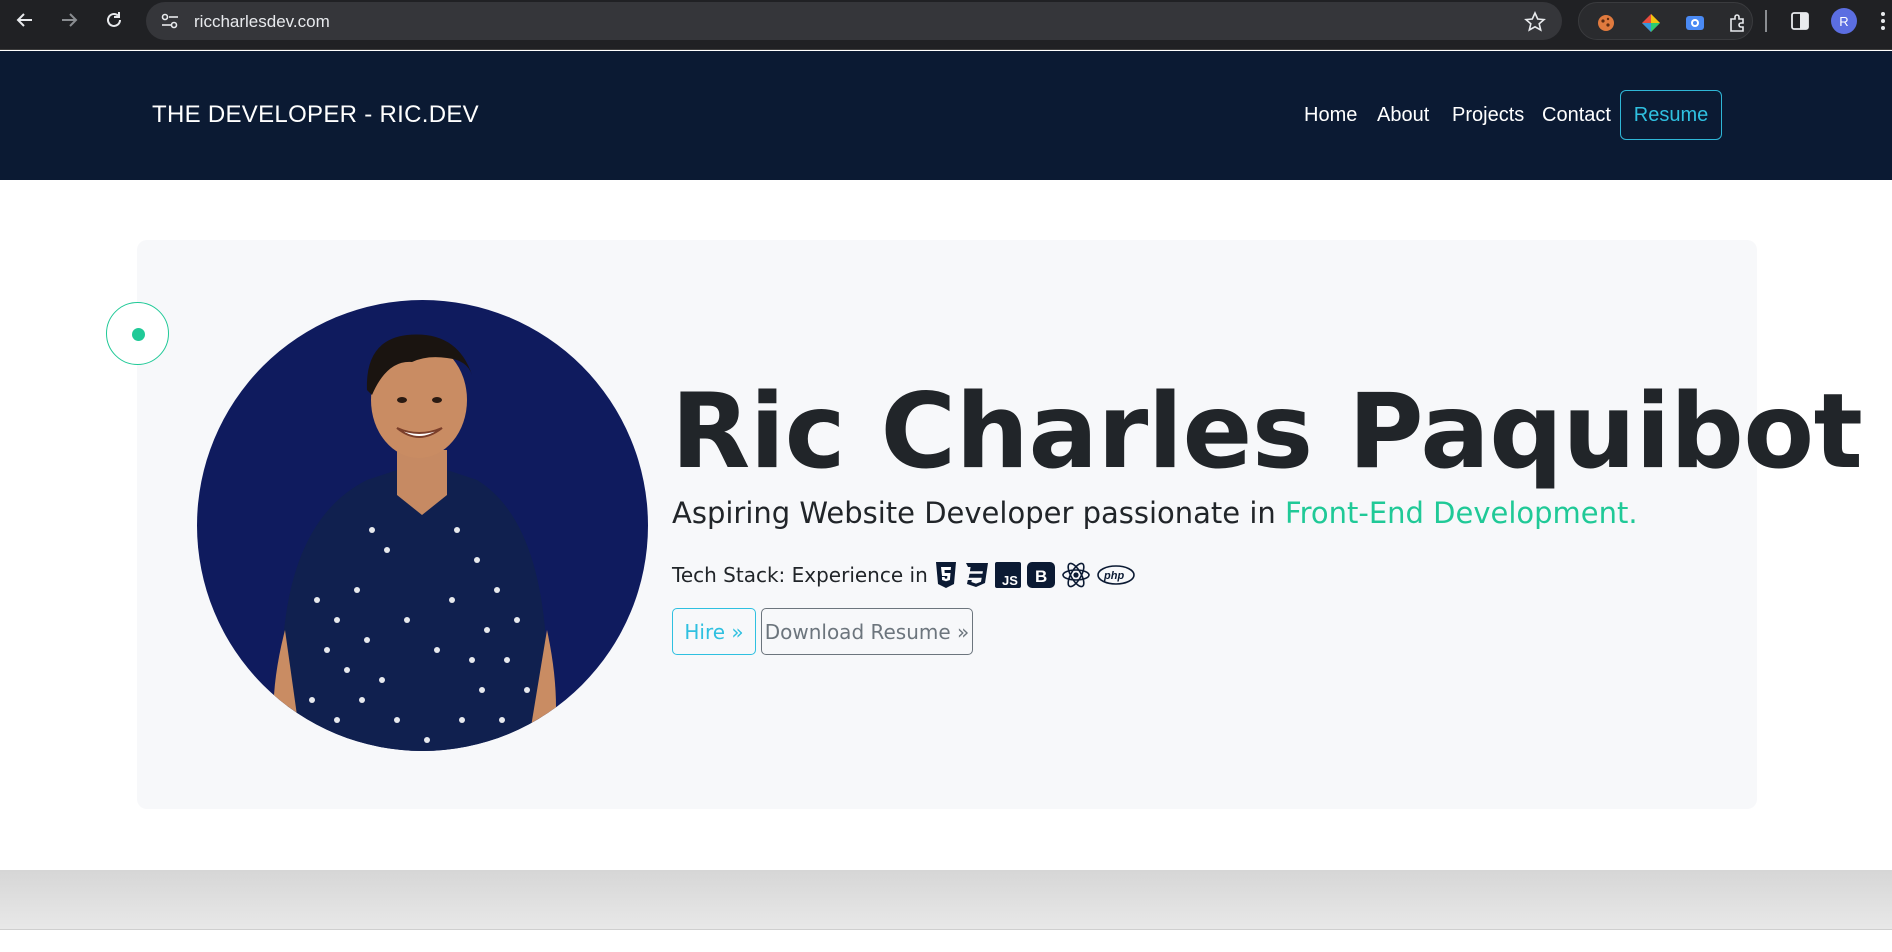 The width and height of the screenshot is (1892, 952). Describe the element at coordinates (1076, 575) in the screenshot. I see `react-icon` at that location.